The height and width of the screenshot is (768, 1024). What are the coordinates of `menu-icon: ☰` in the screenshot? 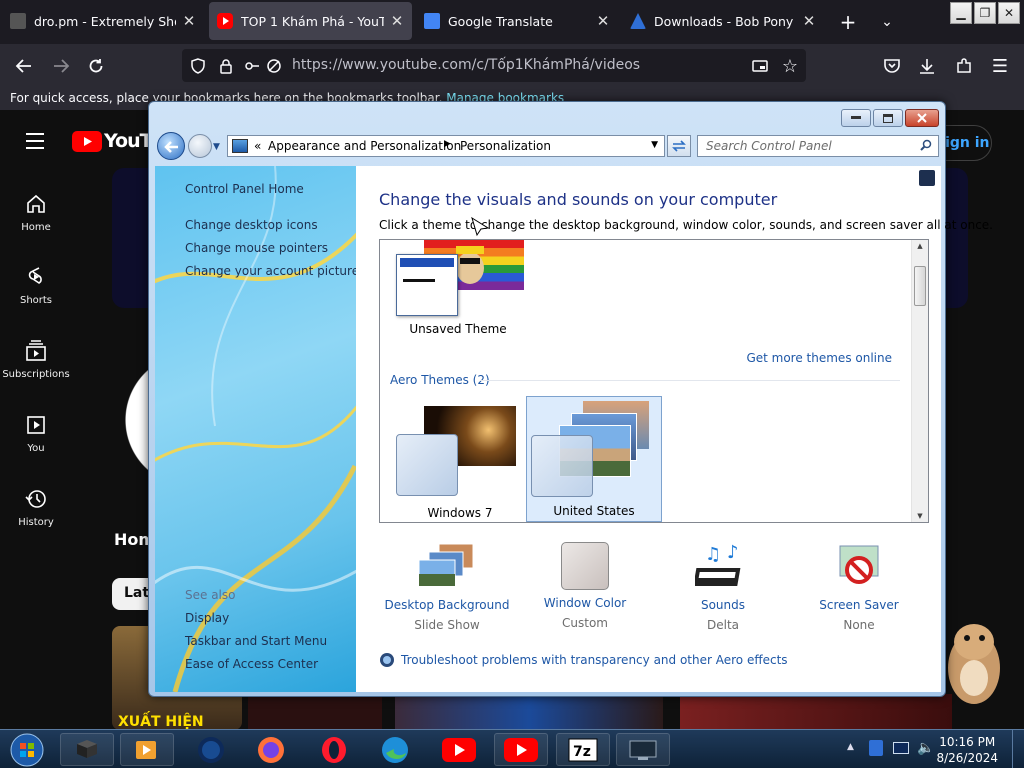 It's located at (1000, 66).